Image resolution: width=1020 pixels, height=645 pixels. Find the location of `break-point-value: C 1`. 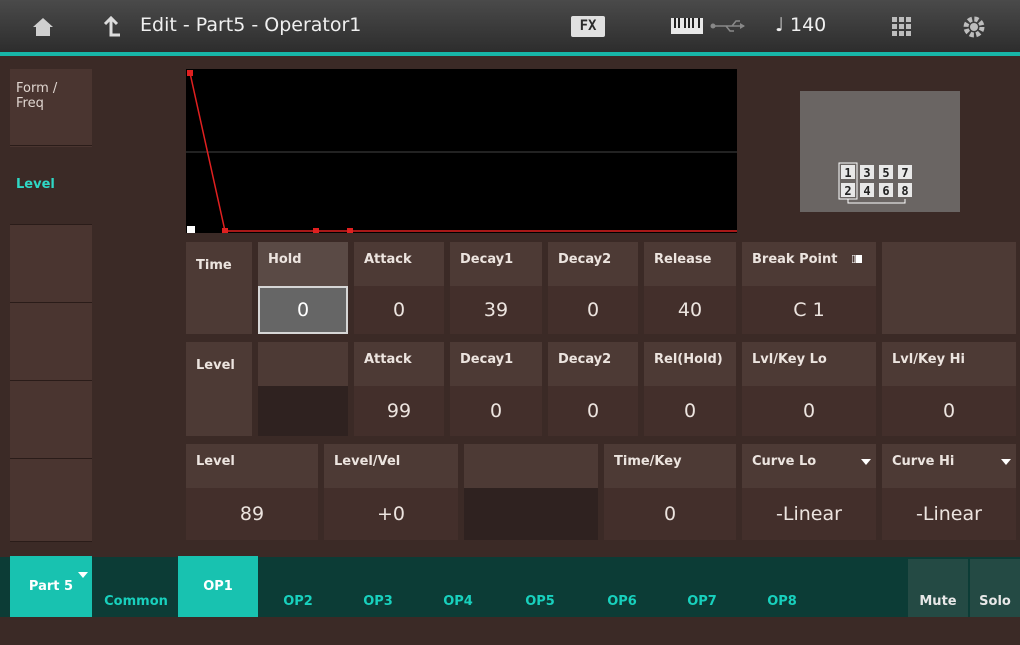

break-point-value: C 1 is located at coordinates (809, 310).